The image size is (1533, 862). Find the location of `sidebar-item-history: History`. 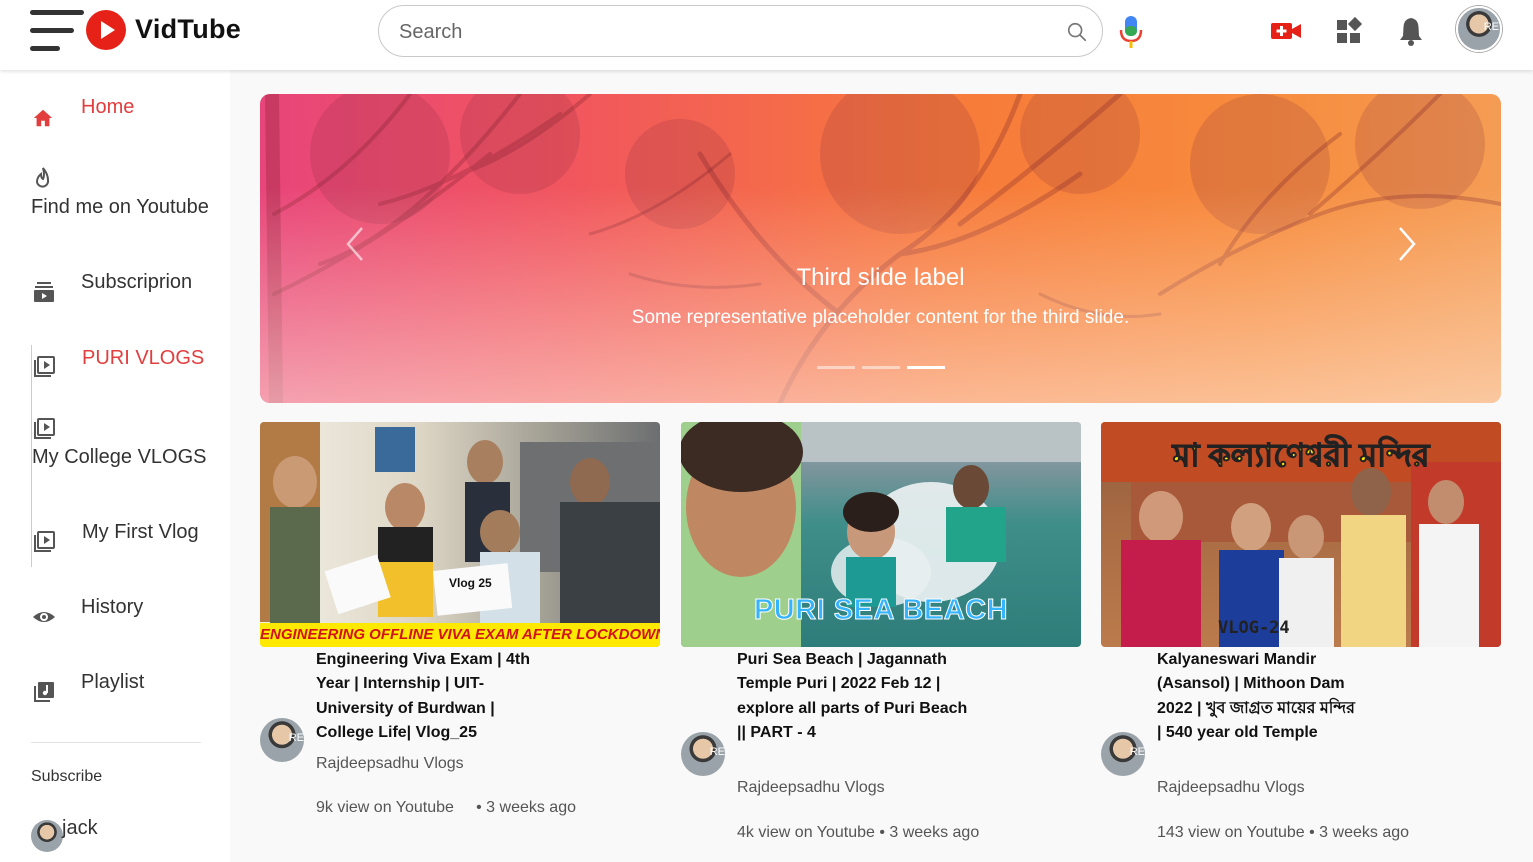

sidebar-item-history: History is located at coordinates (115, 615).